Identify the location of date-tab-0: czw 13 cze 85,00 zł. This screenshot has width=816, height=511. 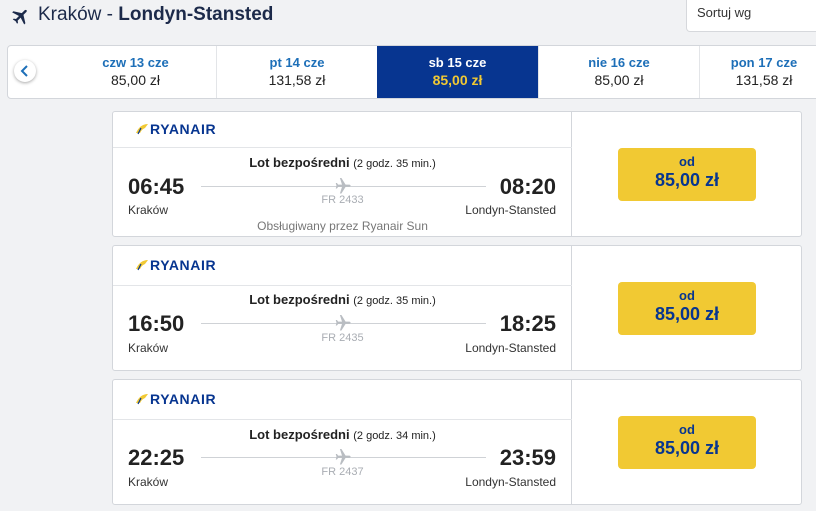
(135, 72).